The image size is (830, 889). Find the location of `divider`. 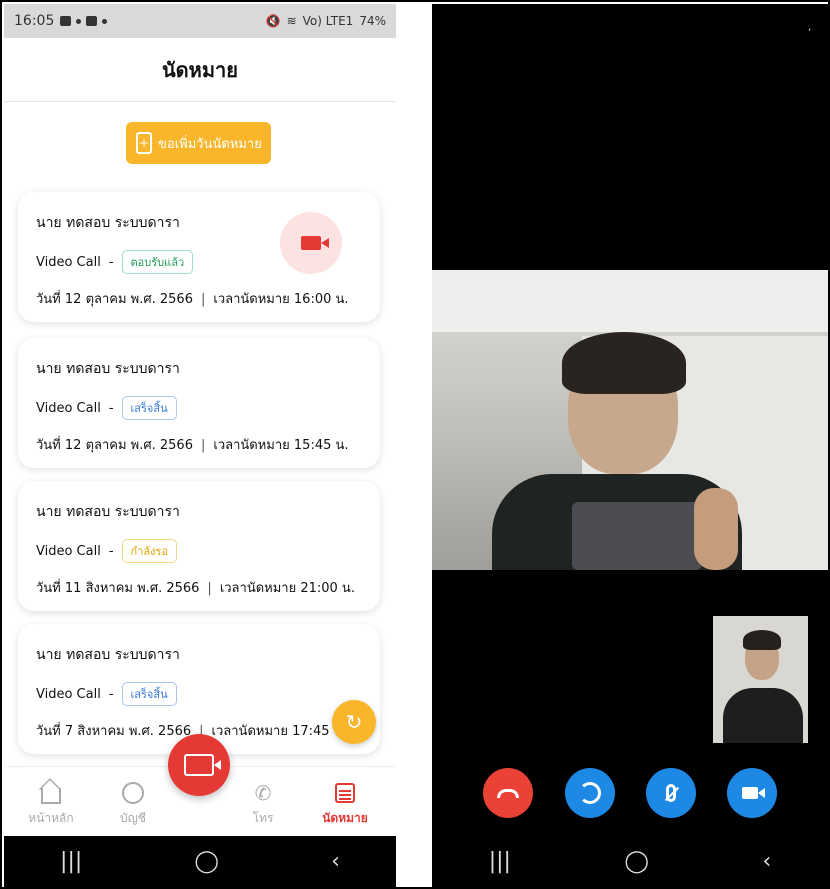

divider is located at coordinates (414, 445).